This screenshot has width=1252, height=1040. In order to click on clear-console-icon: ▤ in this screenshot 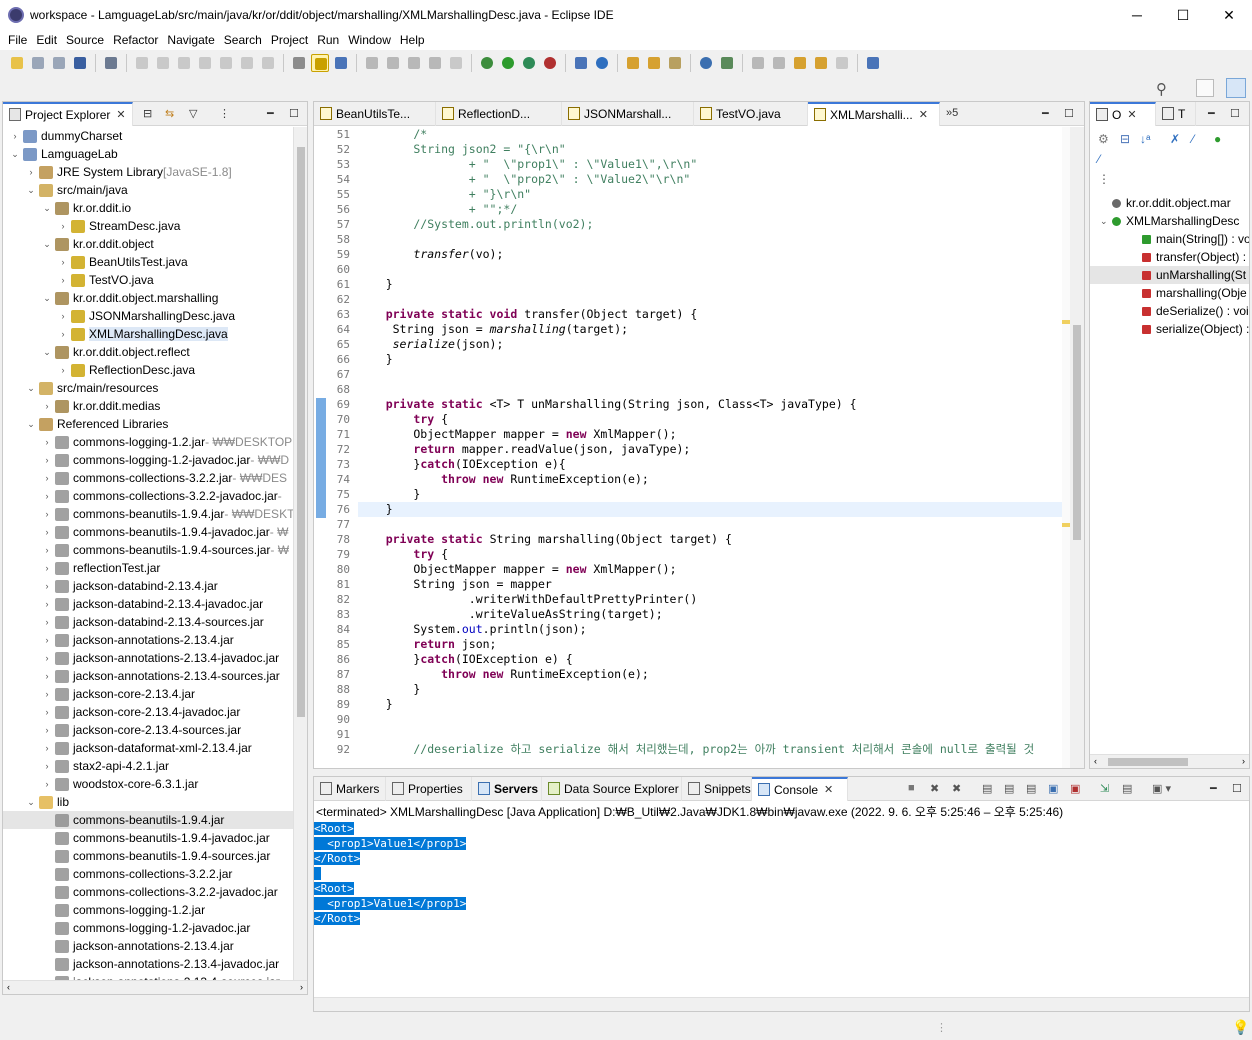, I will do `click(987, 788)`.